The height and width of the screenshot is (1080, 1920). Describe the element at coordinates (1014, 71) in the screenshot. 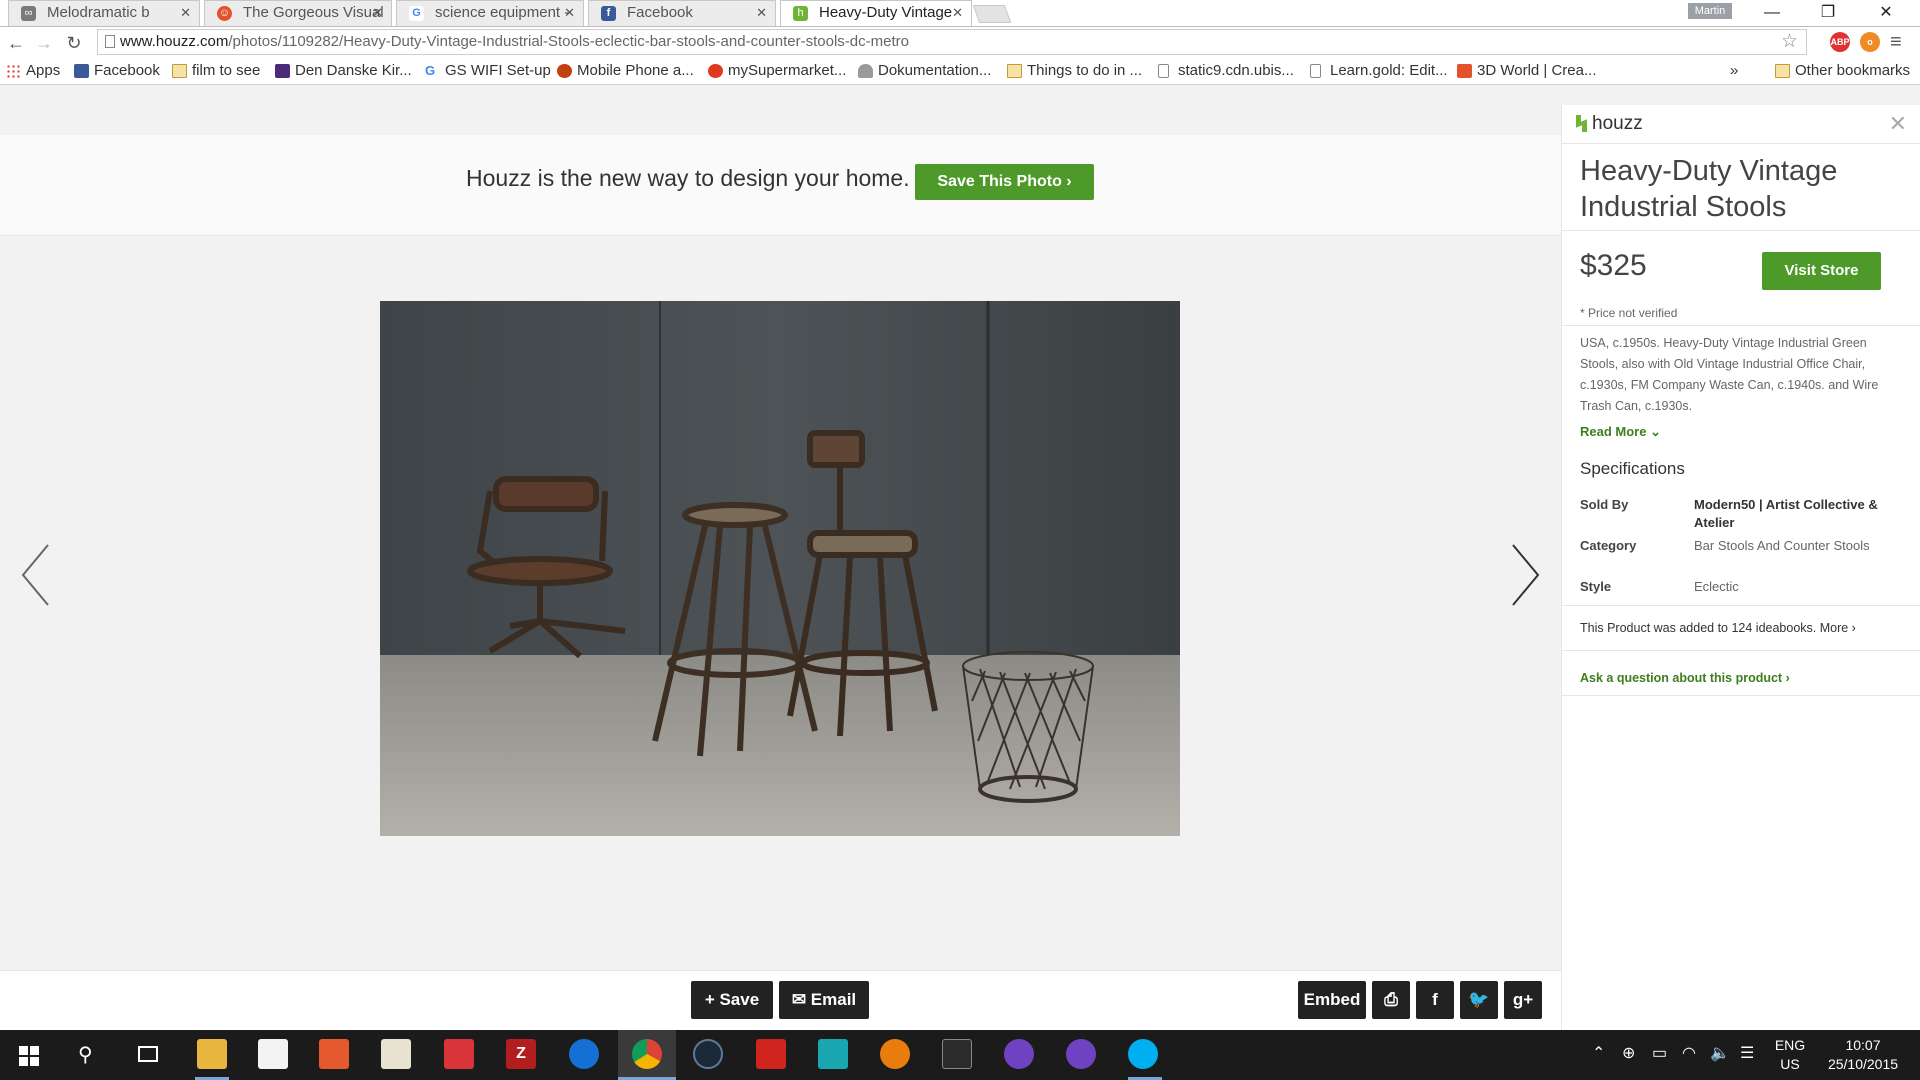

I see `folder-icon` at that location.